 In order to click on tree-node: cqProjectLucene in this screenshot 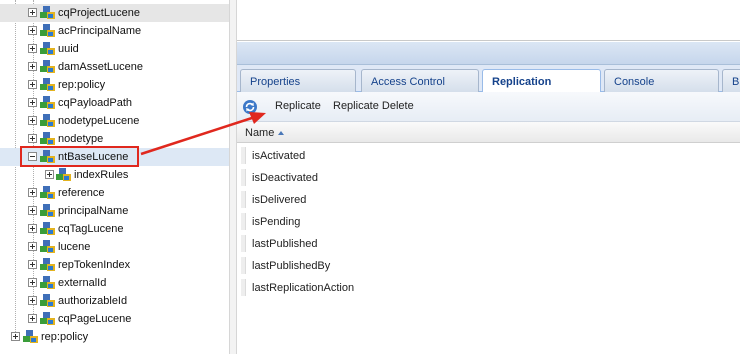, I will do `click(114, 13)`.